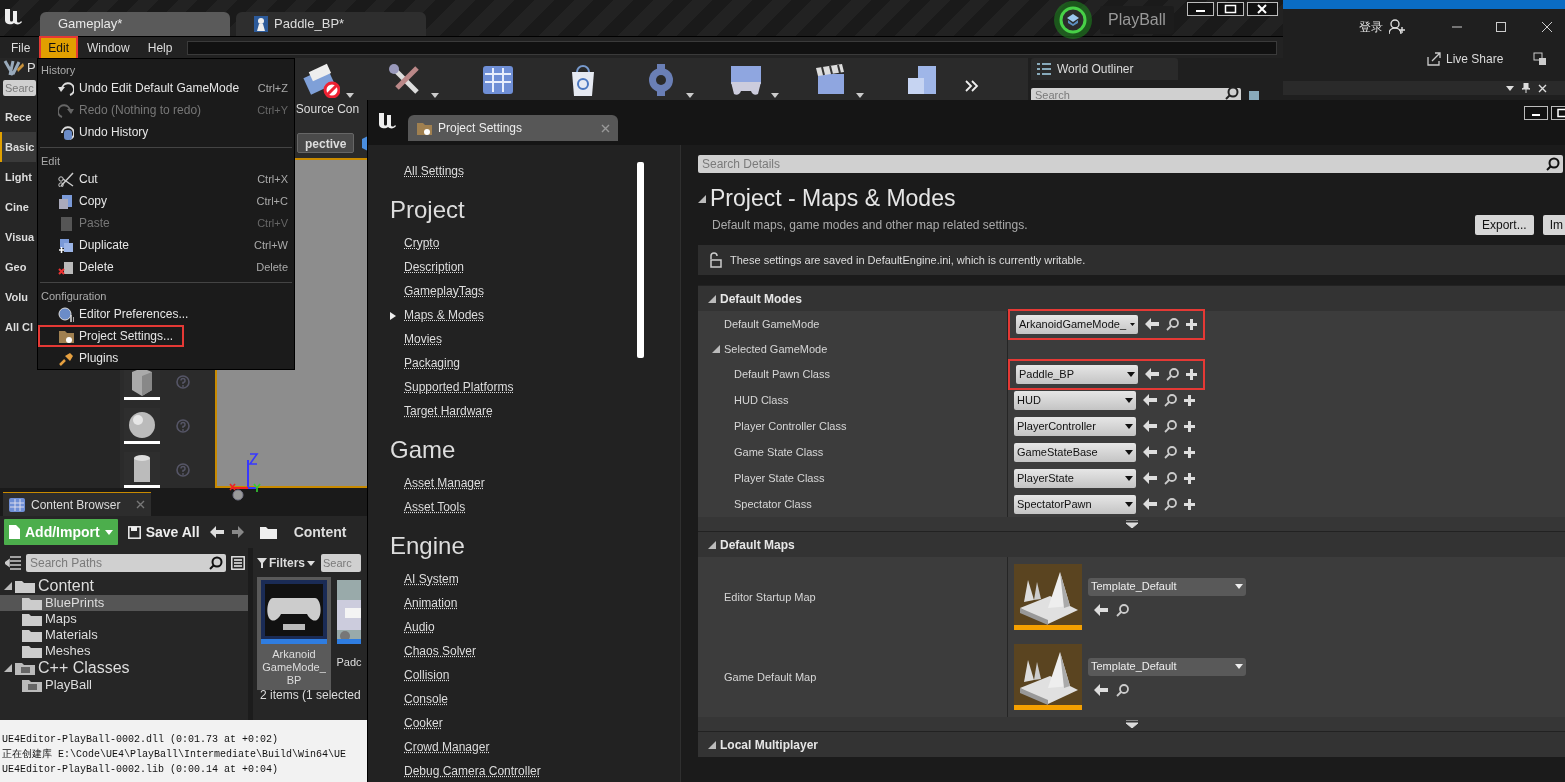 Image resolution: width=1565 pixels, height=782 pixels. I want to click on nav-link: Maps & Modes, so click(437, 315).